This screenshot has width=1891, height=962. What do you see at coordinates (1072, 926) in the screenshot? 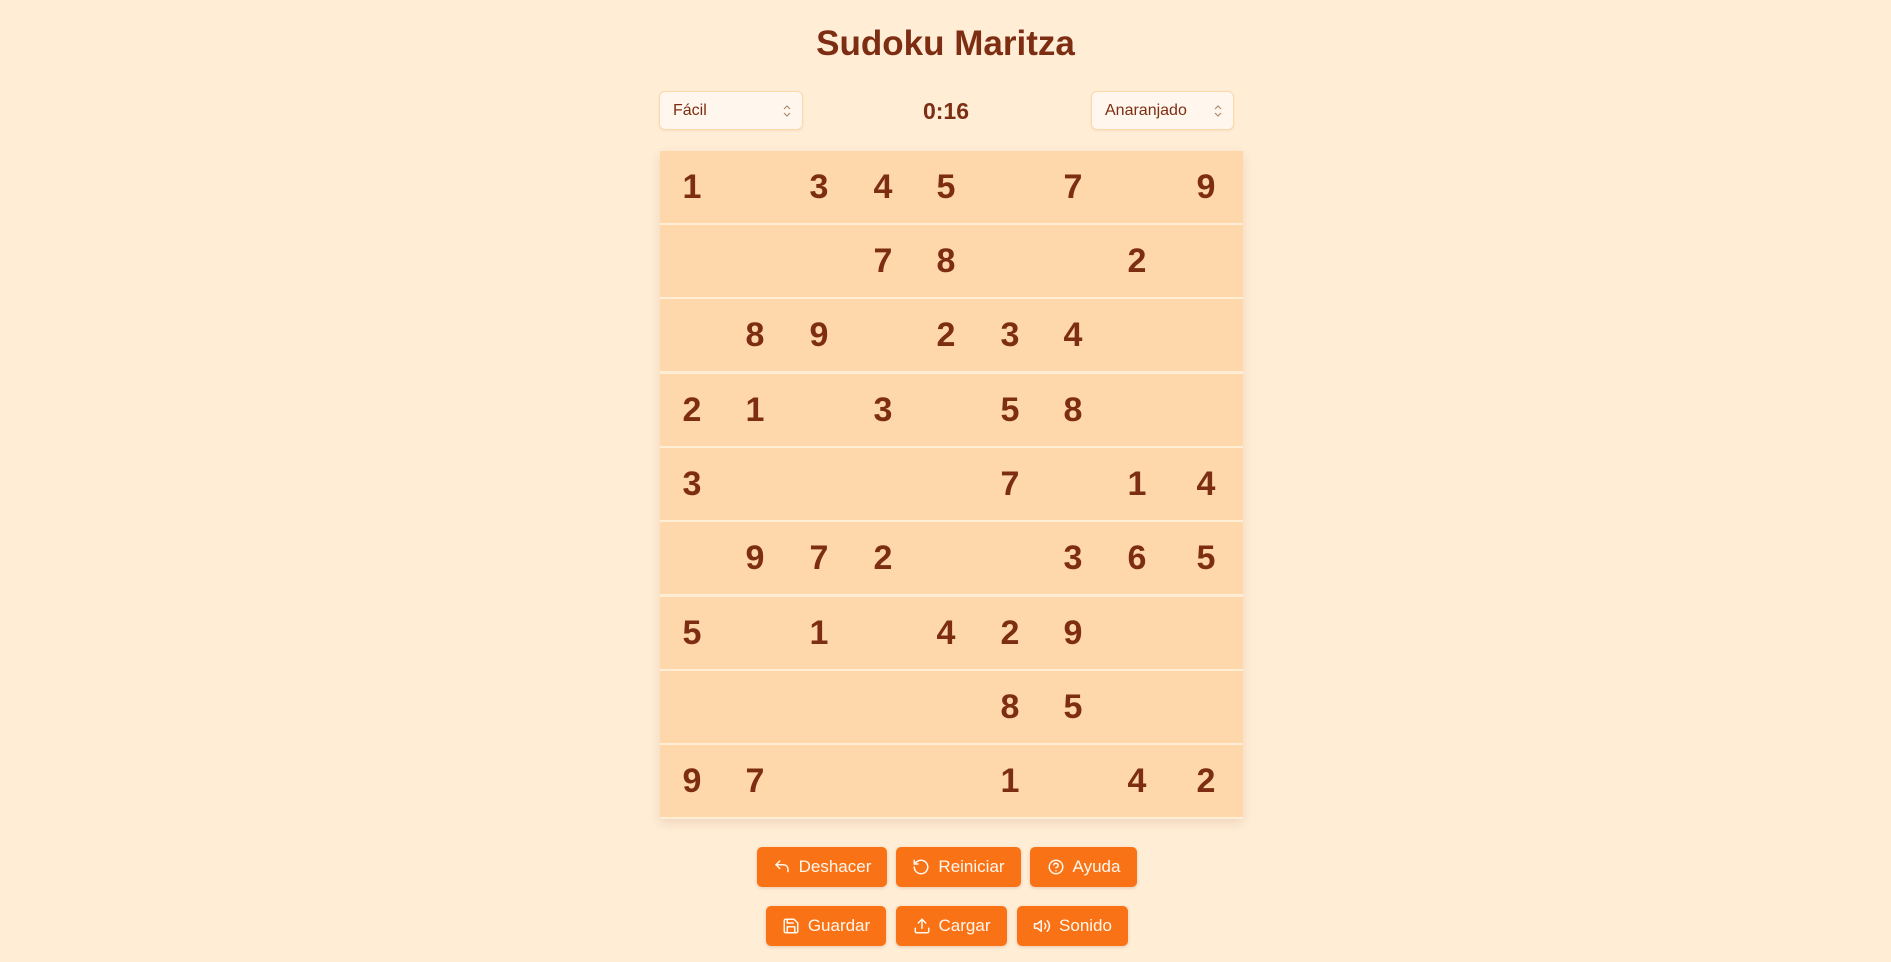
I see `sound-button: Sonido` at bounding box center [1072, 926].